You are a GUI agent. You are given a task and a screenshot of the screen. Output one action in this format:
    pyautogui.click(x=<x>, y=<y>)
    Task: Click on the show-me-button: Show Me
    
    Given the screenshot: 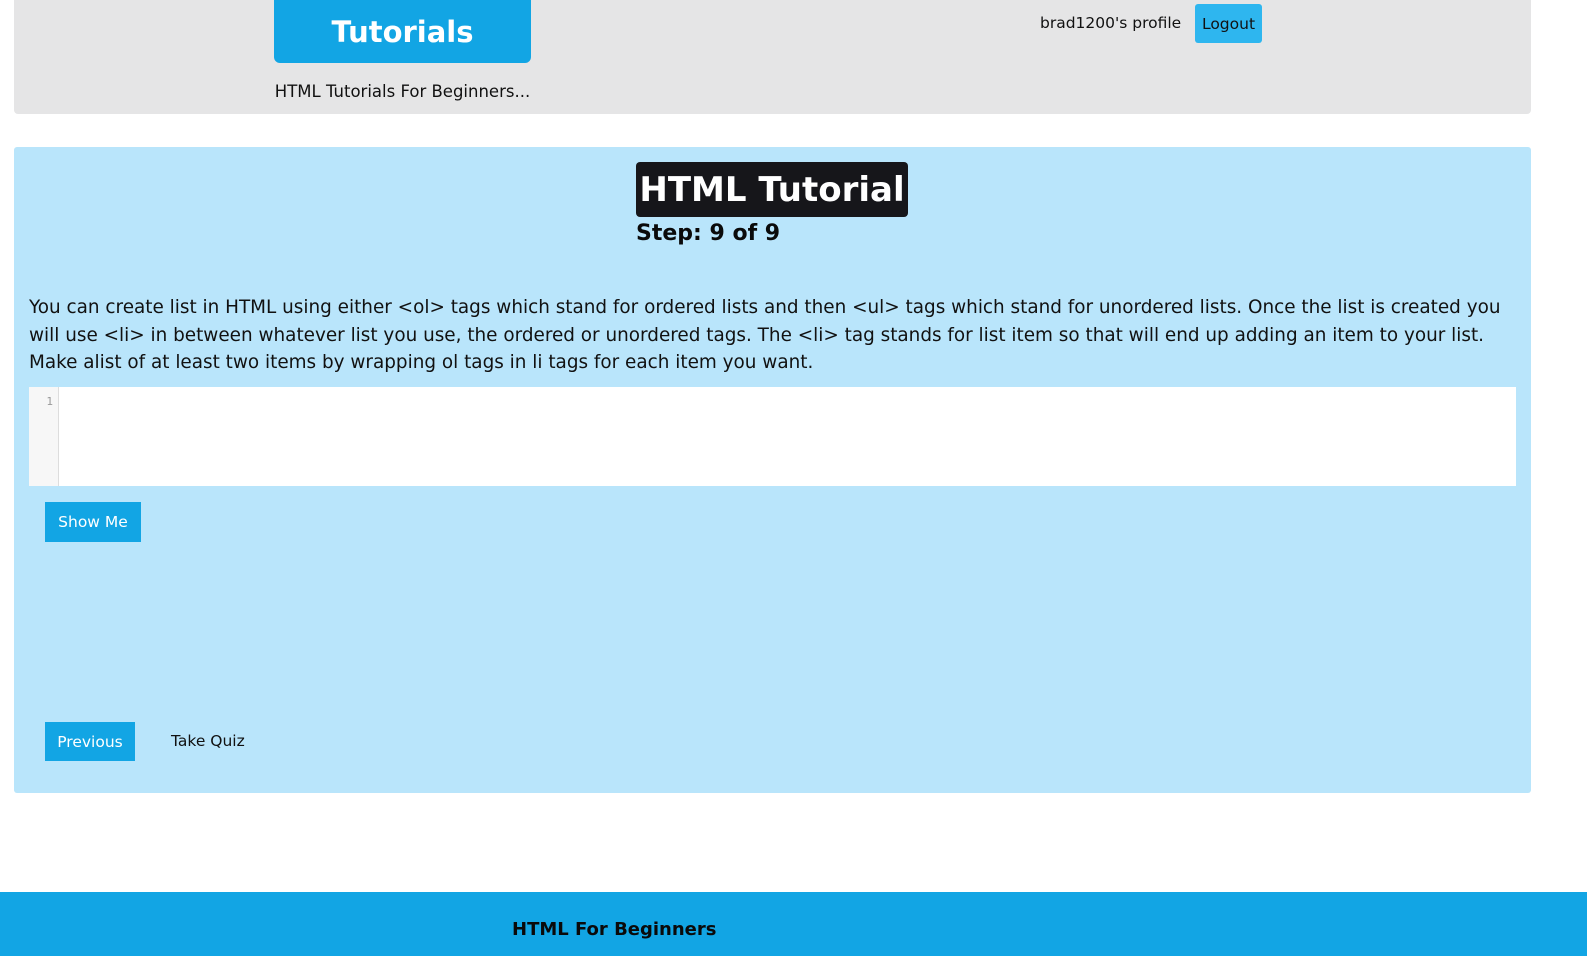 What is the action you would take?
    pyautogui.click(x=93, y=522)
    